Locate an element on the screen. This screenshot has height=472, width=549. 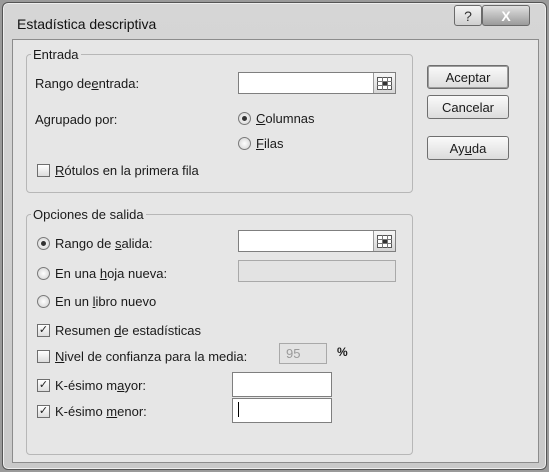
range-select-button is located at coordinates (384, 83).